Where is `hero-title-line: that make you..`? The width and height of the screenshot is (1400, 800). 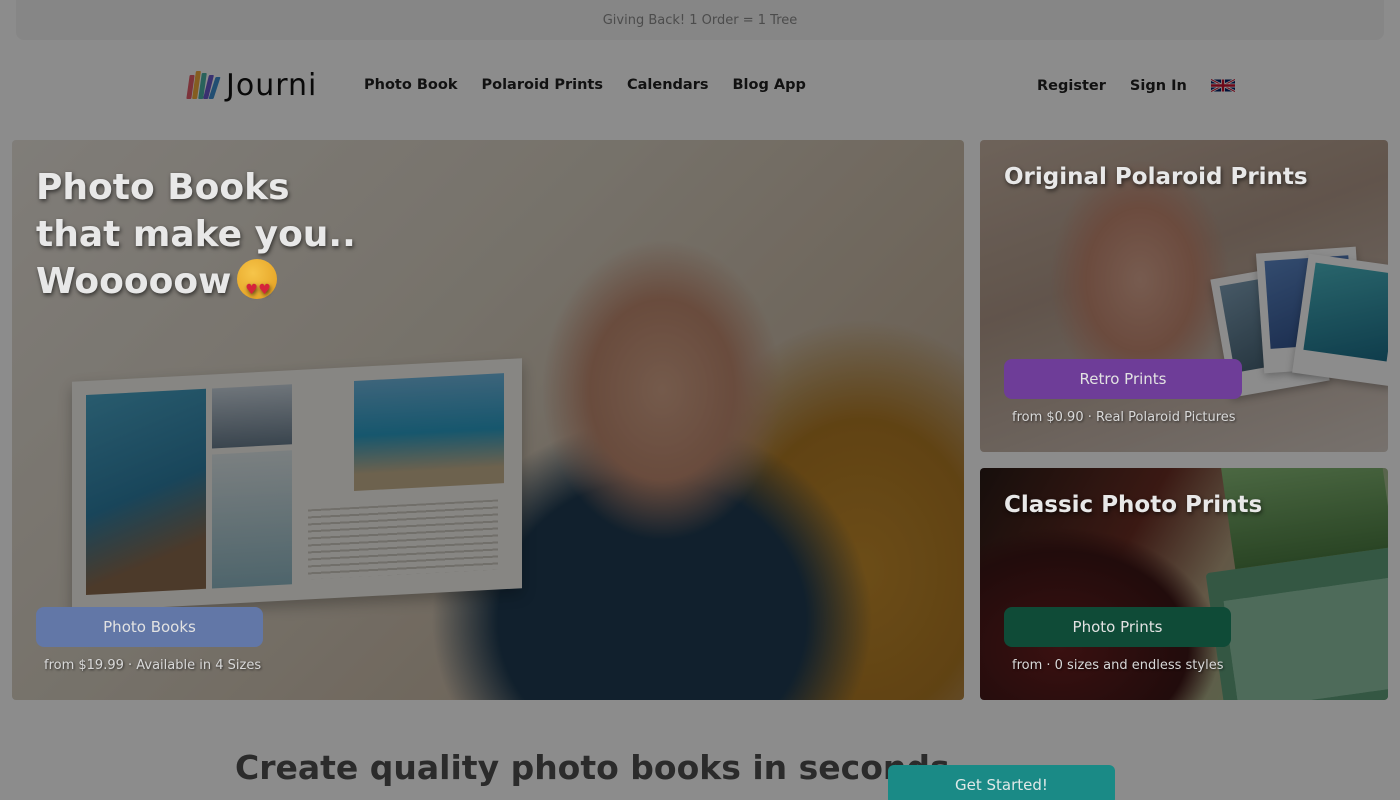 hero-title-line: that make you.. is located at coordinates (196, 234).